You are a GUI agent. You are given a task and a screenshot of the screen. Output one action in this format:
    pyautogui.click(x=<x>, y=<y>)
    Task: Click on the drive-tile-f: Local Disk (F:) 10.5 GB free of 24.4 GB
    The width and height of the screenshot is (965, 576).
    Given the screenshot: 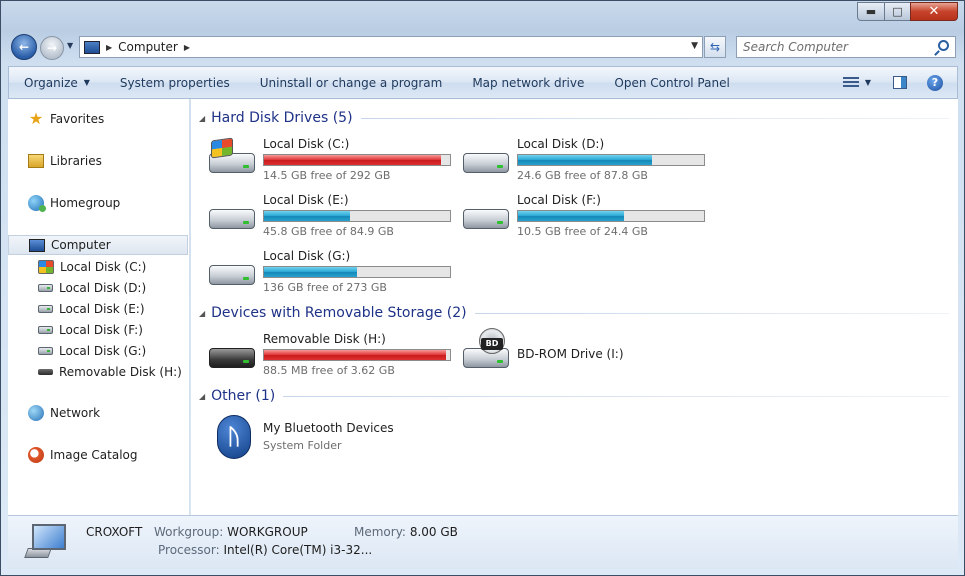 What is the action you would take?
    pyautogui.click(x=585, y=215)
    